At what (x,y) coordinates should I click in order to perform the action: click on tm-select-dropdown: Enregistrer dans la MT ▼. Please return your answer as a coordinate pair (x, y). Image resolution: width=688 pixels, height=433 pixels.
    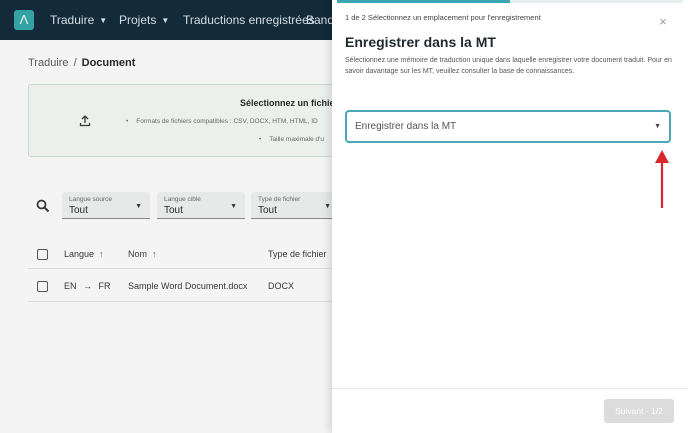
    Looking at the image, I should click on (508, 126).